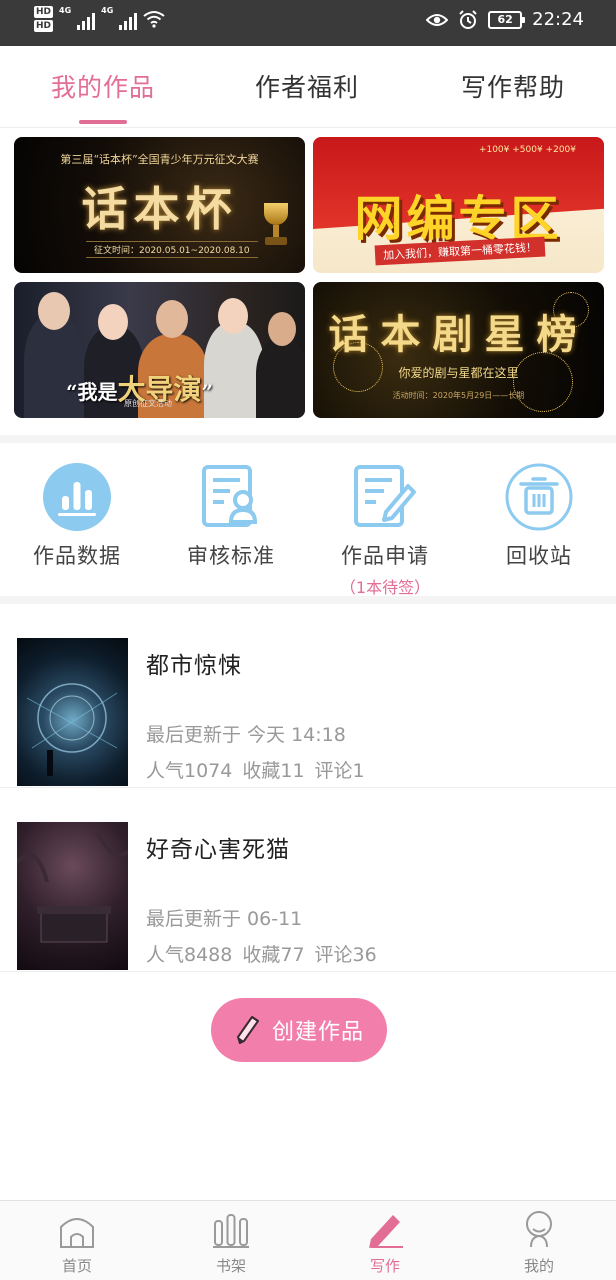 The width and height of the screenshot is (616, 1280). Describe the element at coordinates (543, 382) in the screenshot. I see `firework-decoration` at that location.